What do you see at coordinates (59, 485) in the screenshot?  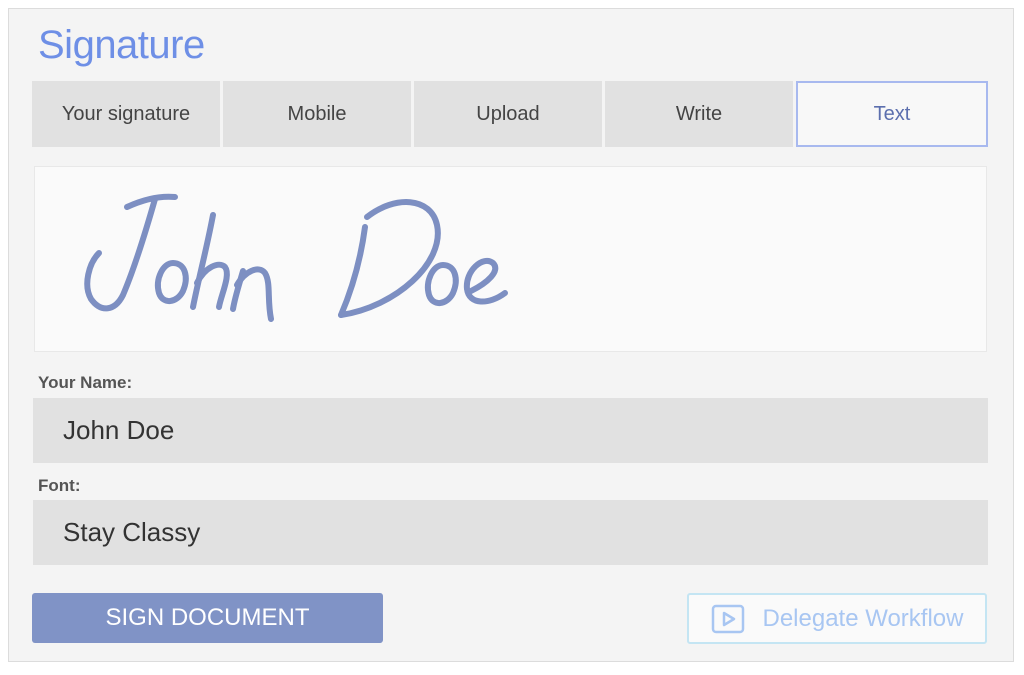 I see `font-label: Font:` at bounding box center [59, 485].